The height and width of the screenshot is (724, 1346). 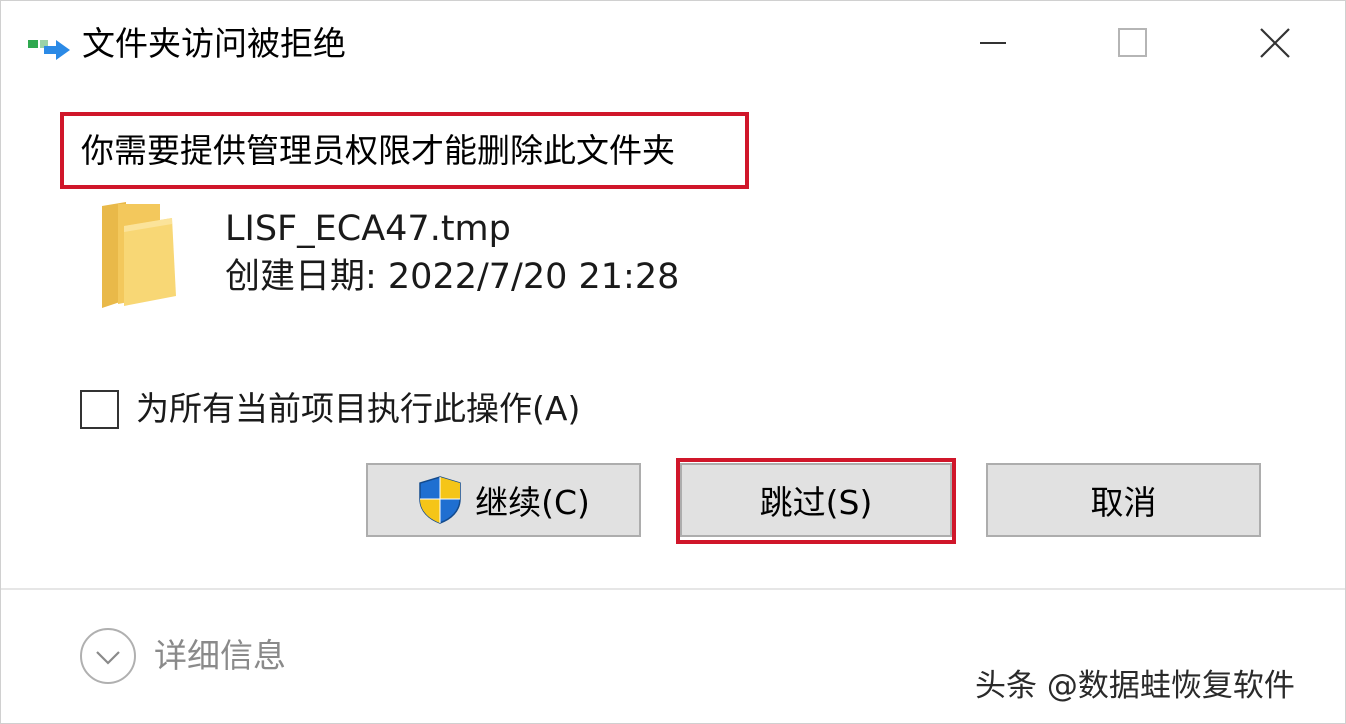 What do you see at coordinates (440, 500) in the screenshot?
I see `uac-shield-icon` at bounding box center [440, 500].